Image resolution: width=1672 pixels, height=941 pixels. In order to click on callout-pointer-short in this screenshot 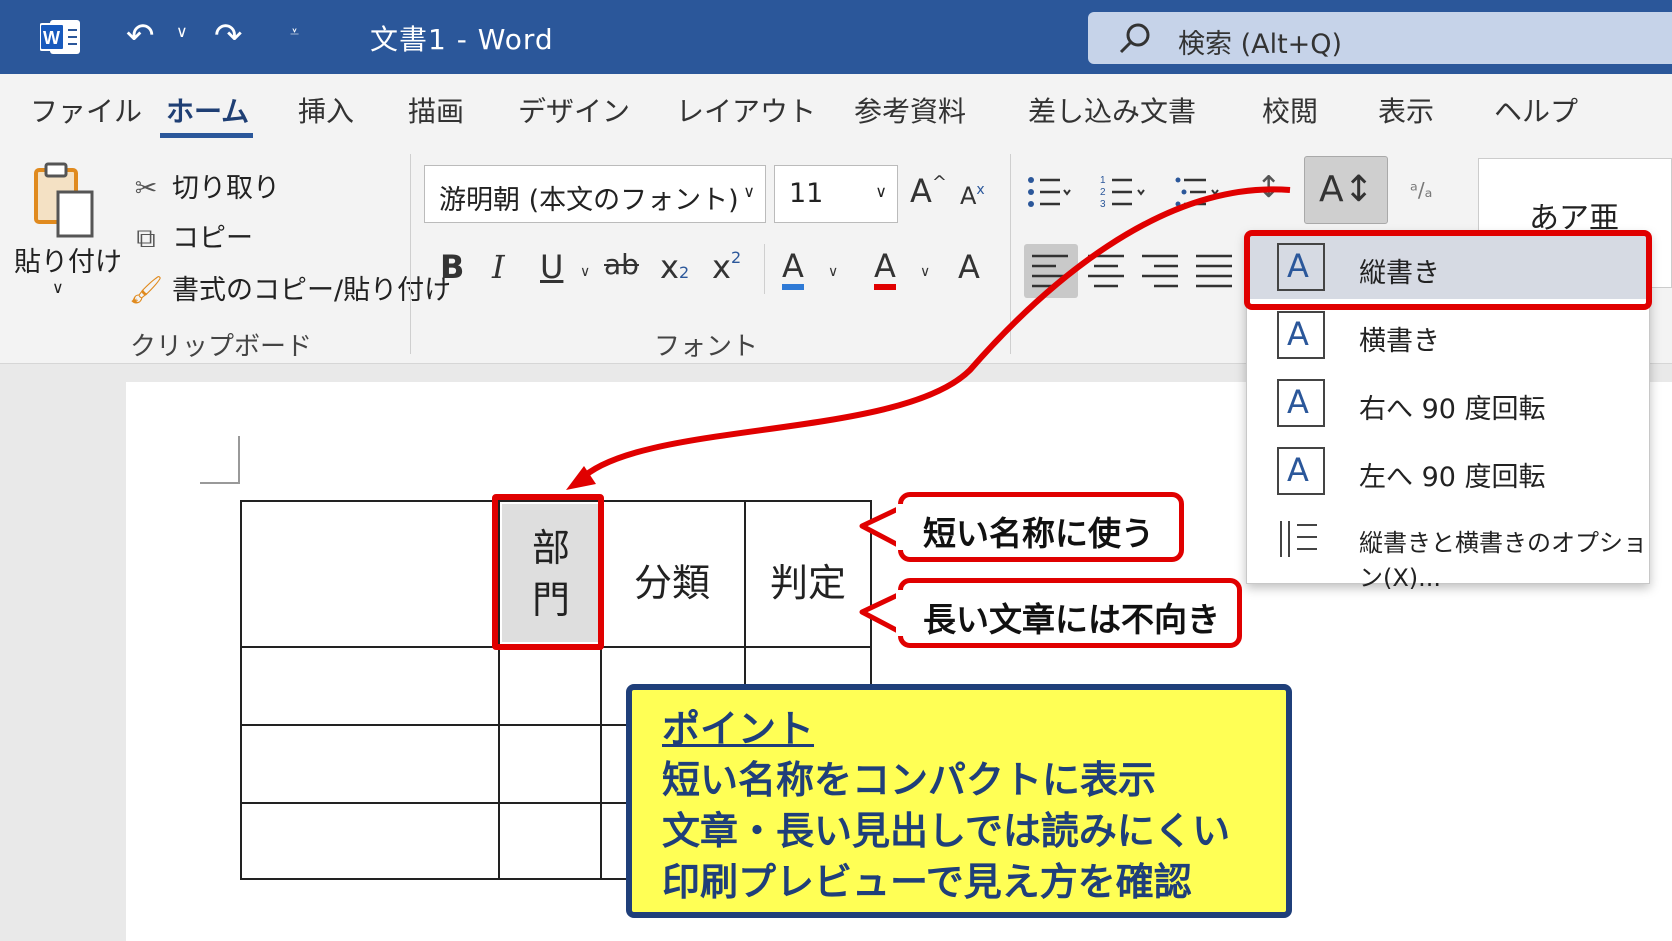, I will do `click(881, 527)`.